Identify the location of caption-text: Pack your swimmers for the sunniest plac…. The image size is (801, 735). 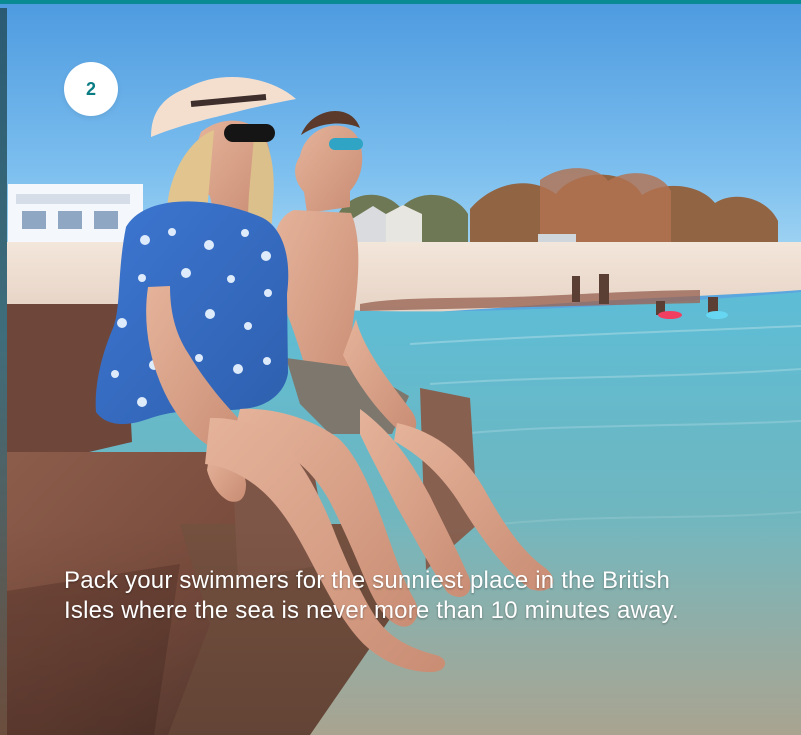
(371, 595).